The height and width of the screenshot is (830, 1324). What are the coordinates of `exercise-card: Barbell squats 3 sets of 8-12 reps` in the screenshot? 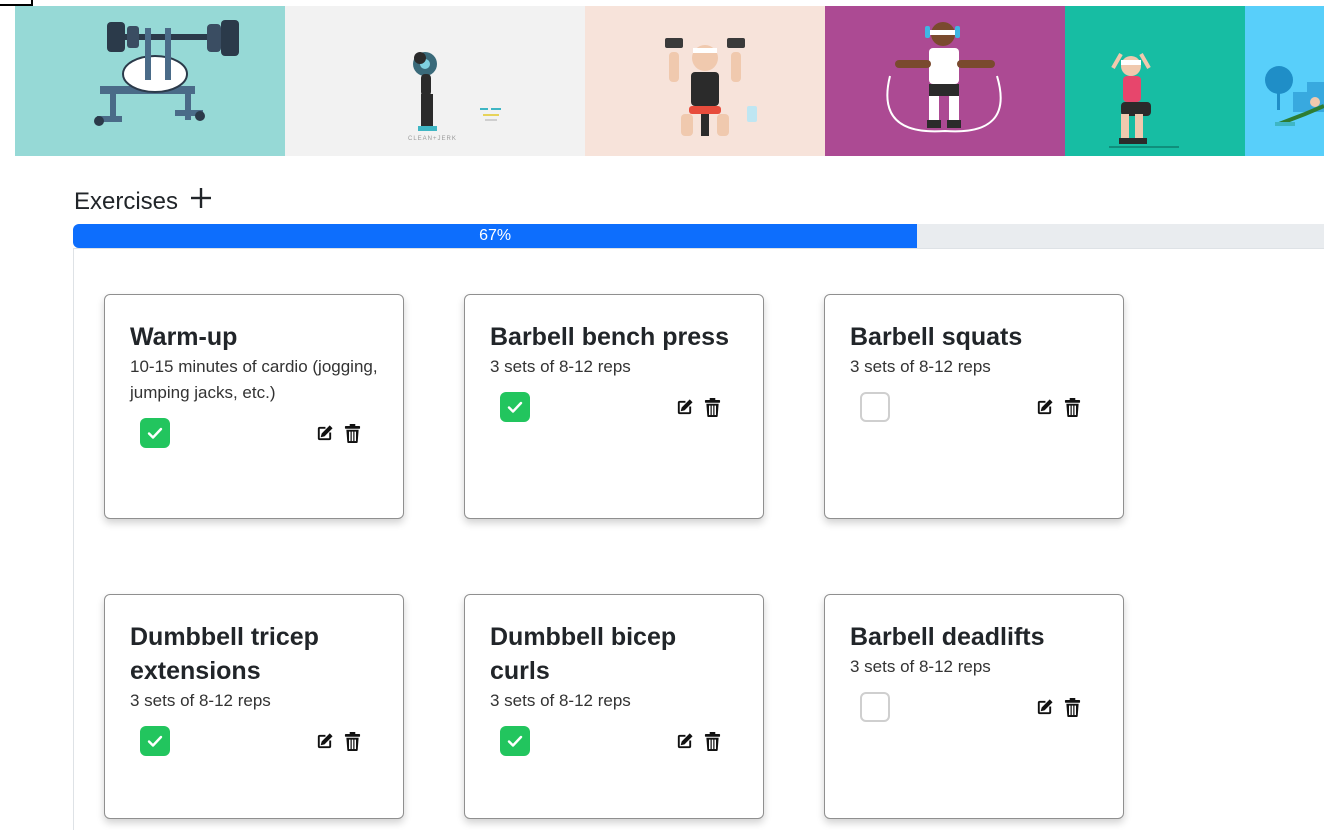 It's located at (974, 406).